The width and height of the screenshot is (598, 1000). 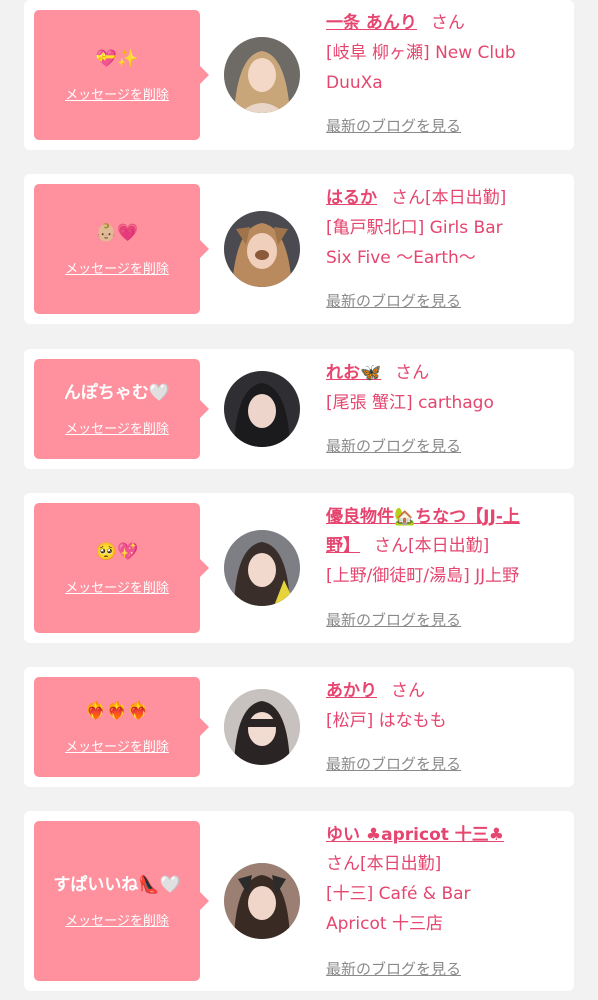 What do you see at coordinates (121, 249) in the screenshot?
I see `message-bubble: 👶🏼💗 メッセージを削除` at bounding box center [121, 249].